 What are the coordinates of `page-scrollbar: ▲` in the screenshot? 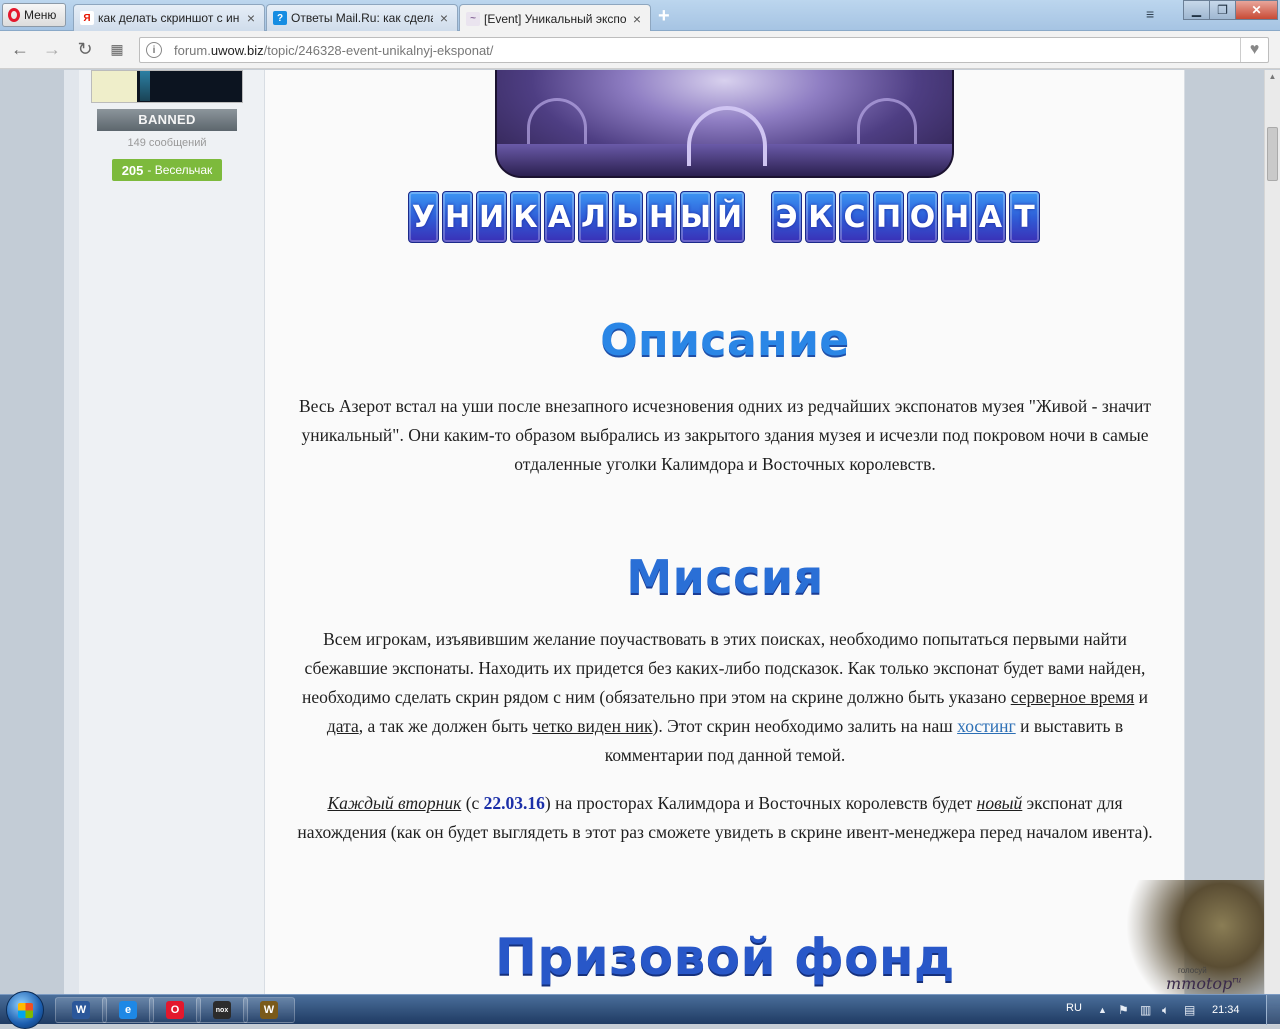 It's located at (1272, 532).